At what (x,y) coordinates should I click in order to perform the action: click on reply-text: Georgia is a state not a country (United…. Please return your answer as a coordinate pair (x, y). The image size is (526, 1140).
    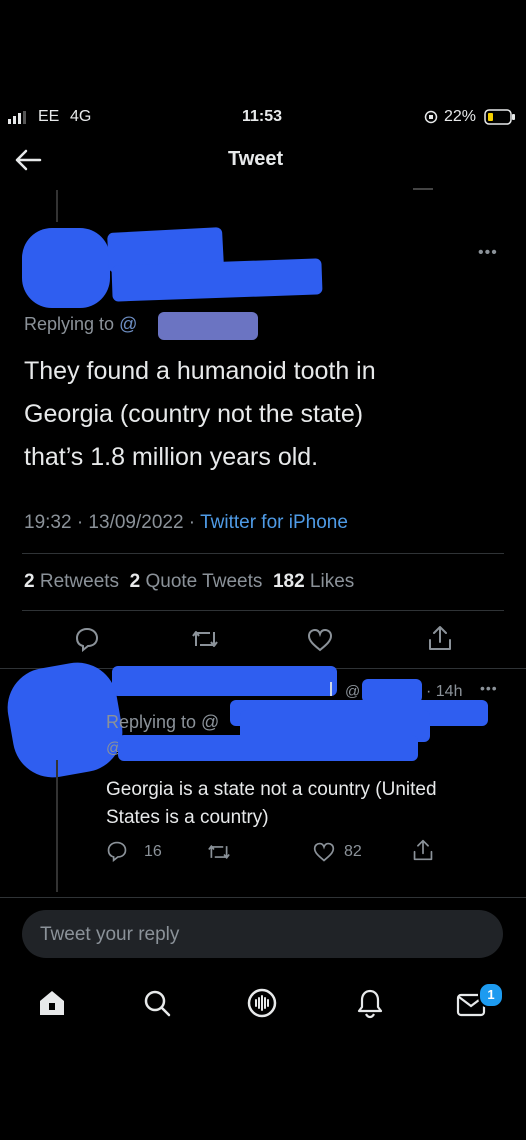
    Looking at the image, I should click on (271, 804).